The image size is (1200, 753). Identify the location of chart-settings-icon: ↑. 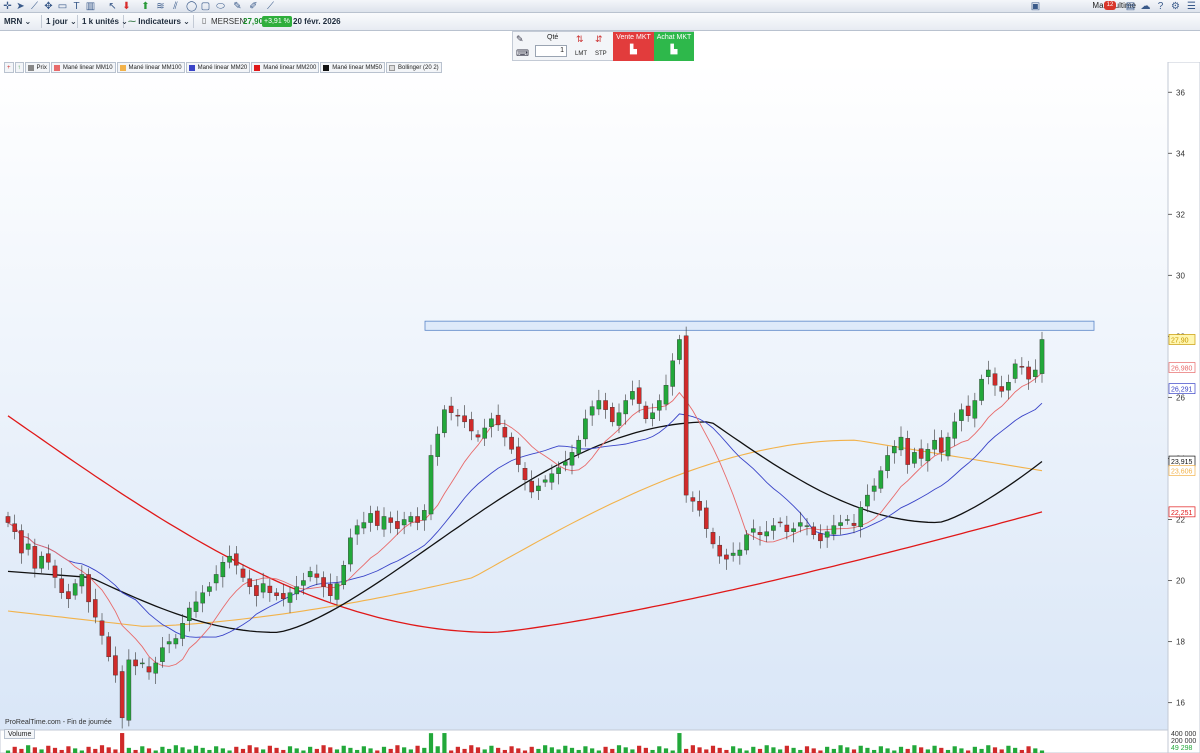
(19, 67).